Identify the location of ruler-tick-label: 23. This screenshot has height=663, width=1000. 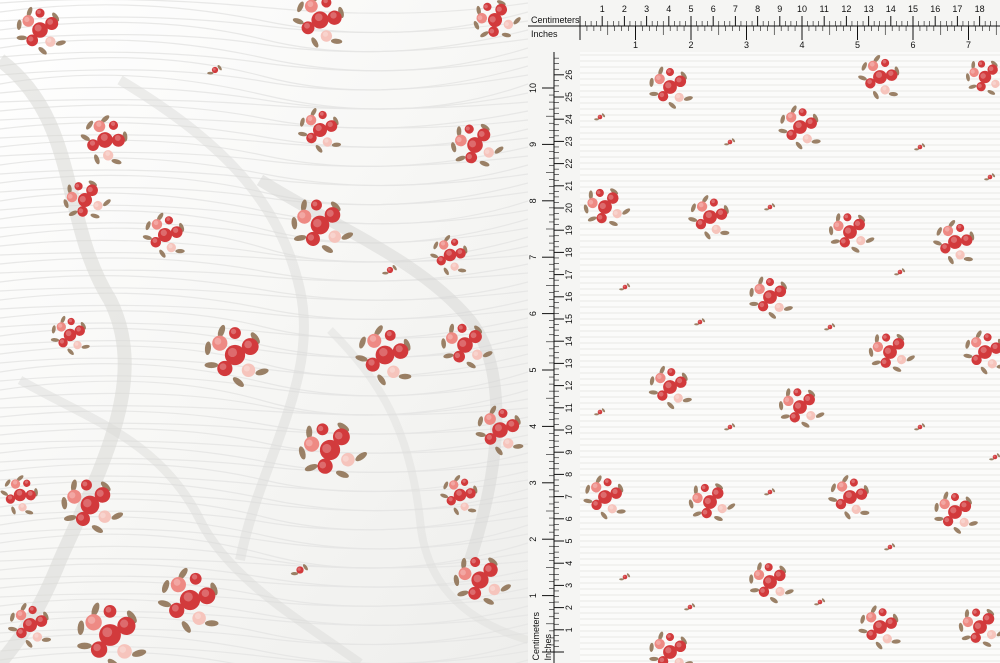
(569, 141).